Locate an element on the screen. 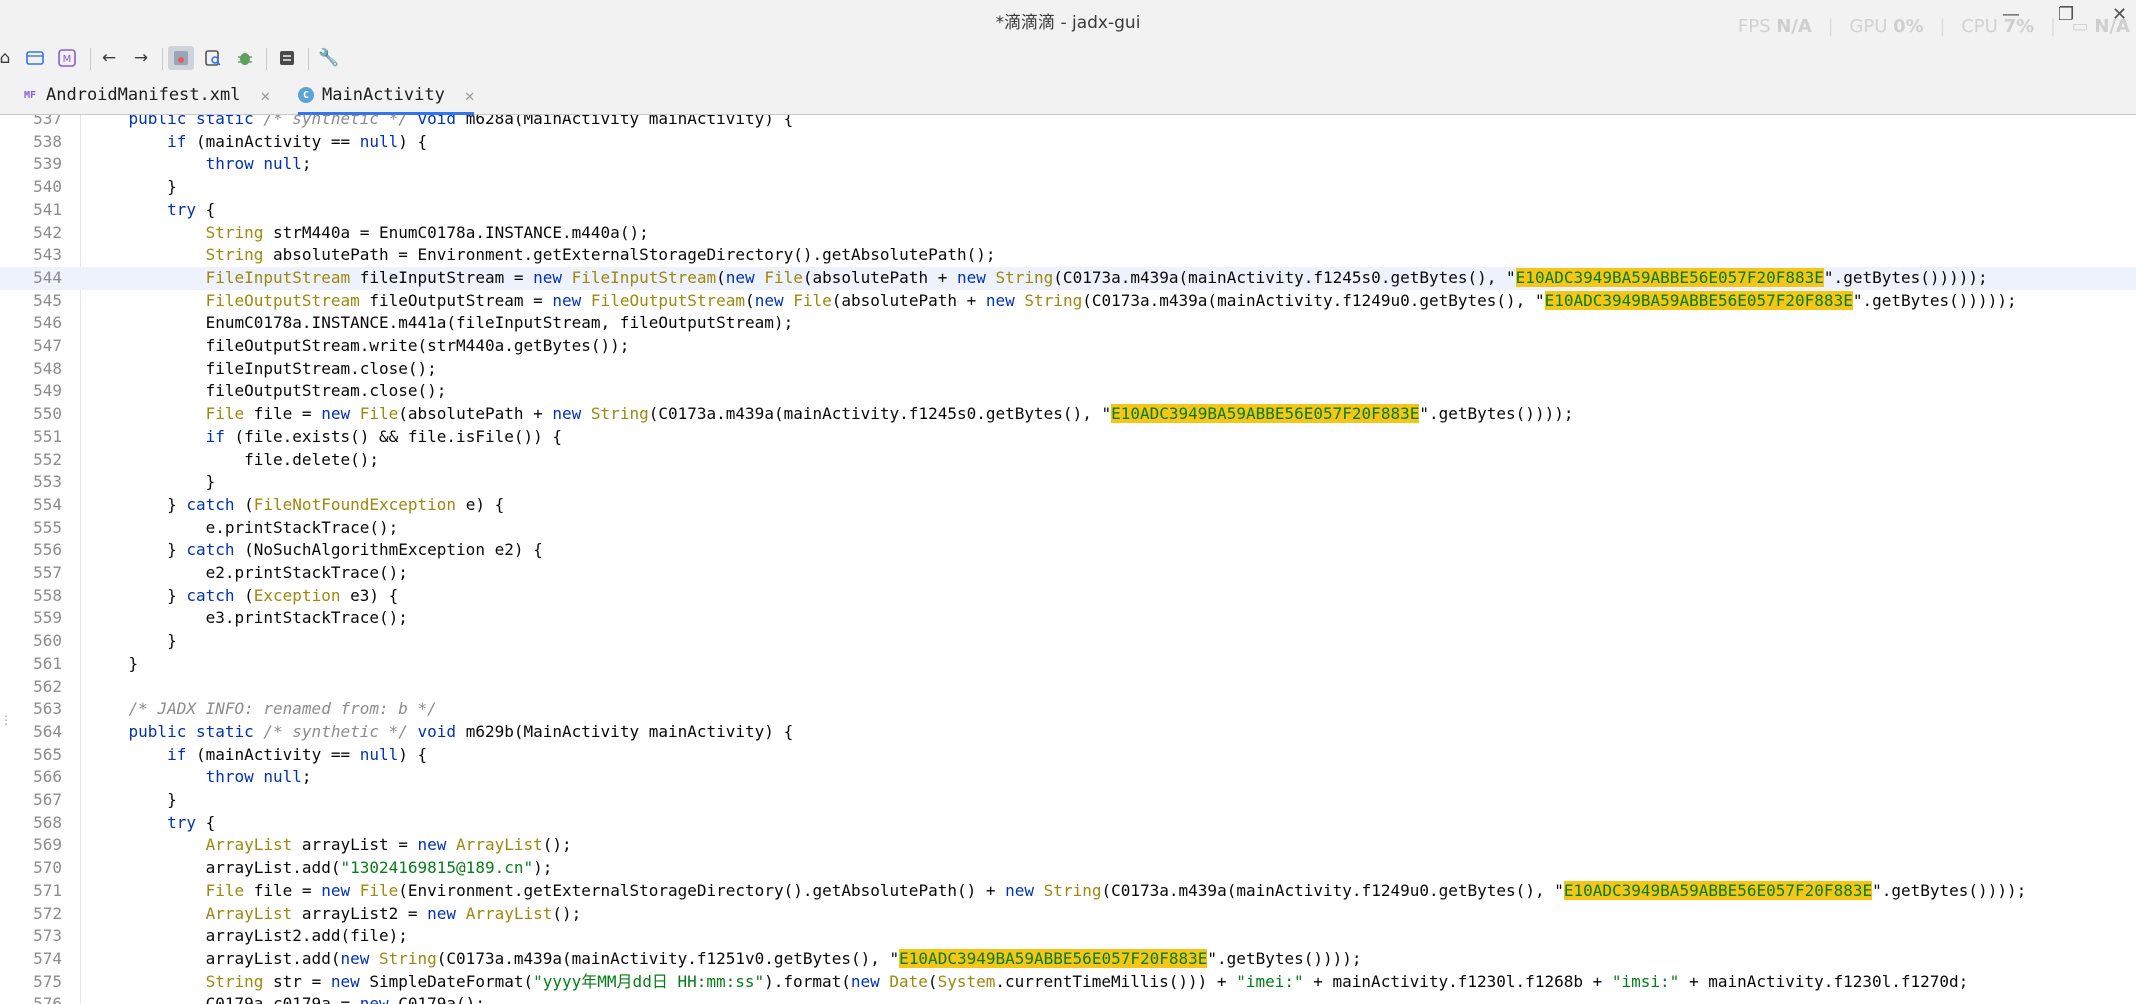 This screenshot has width=2136, height=1004. line-number: 566 is located at coordinates (47, 777).